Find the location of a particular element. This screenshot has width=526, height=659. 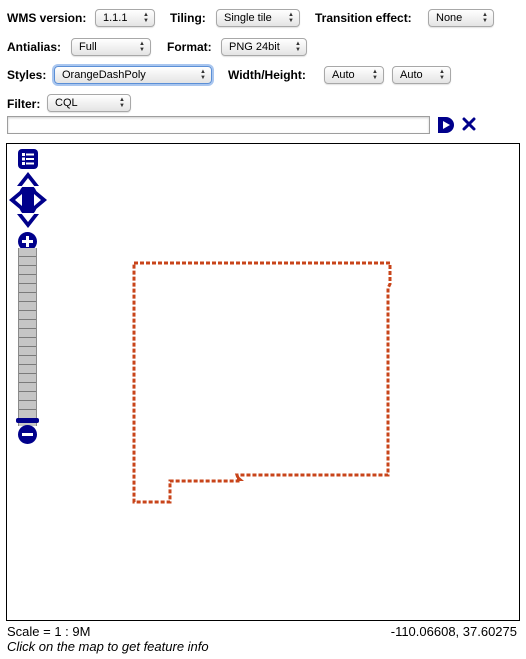

height-select: Auto ▲ ▼ is located at coordinates (421, 75).